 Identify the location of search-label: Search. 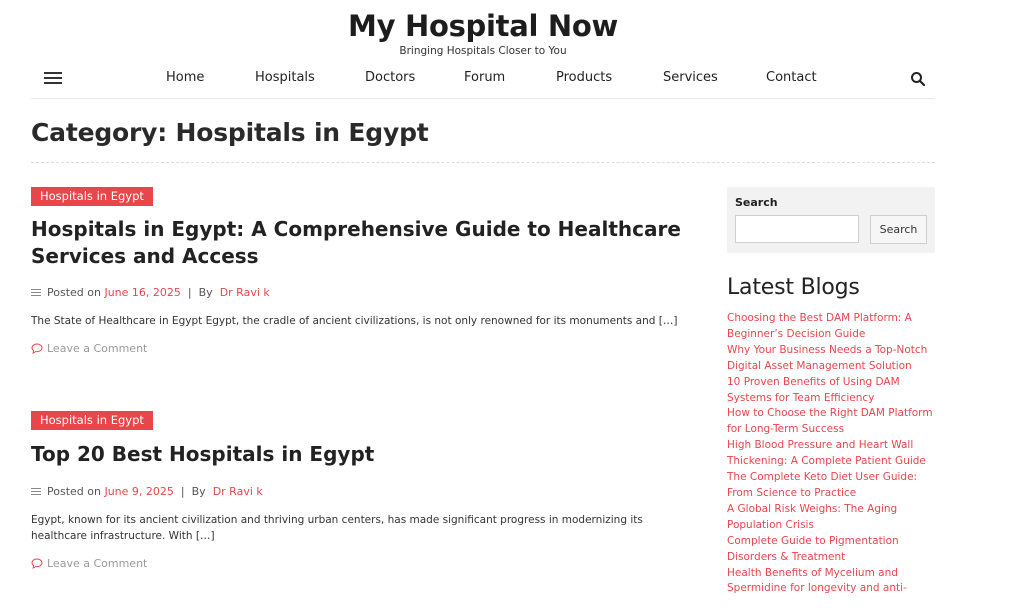
(756, 202).